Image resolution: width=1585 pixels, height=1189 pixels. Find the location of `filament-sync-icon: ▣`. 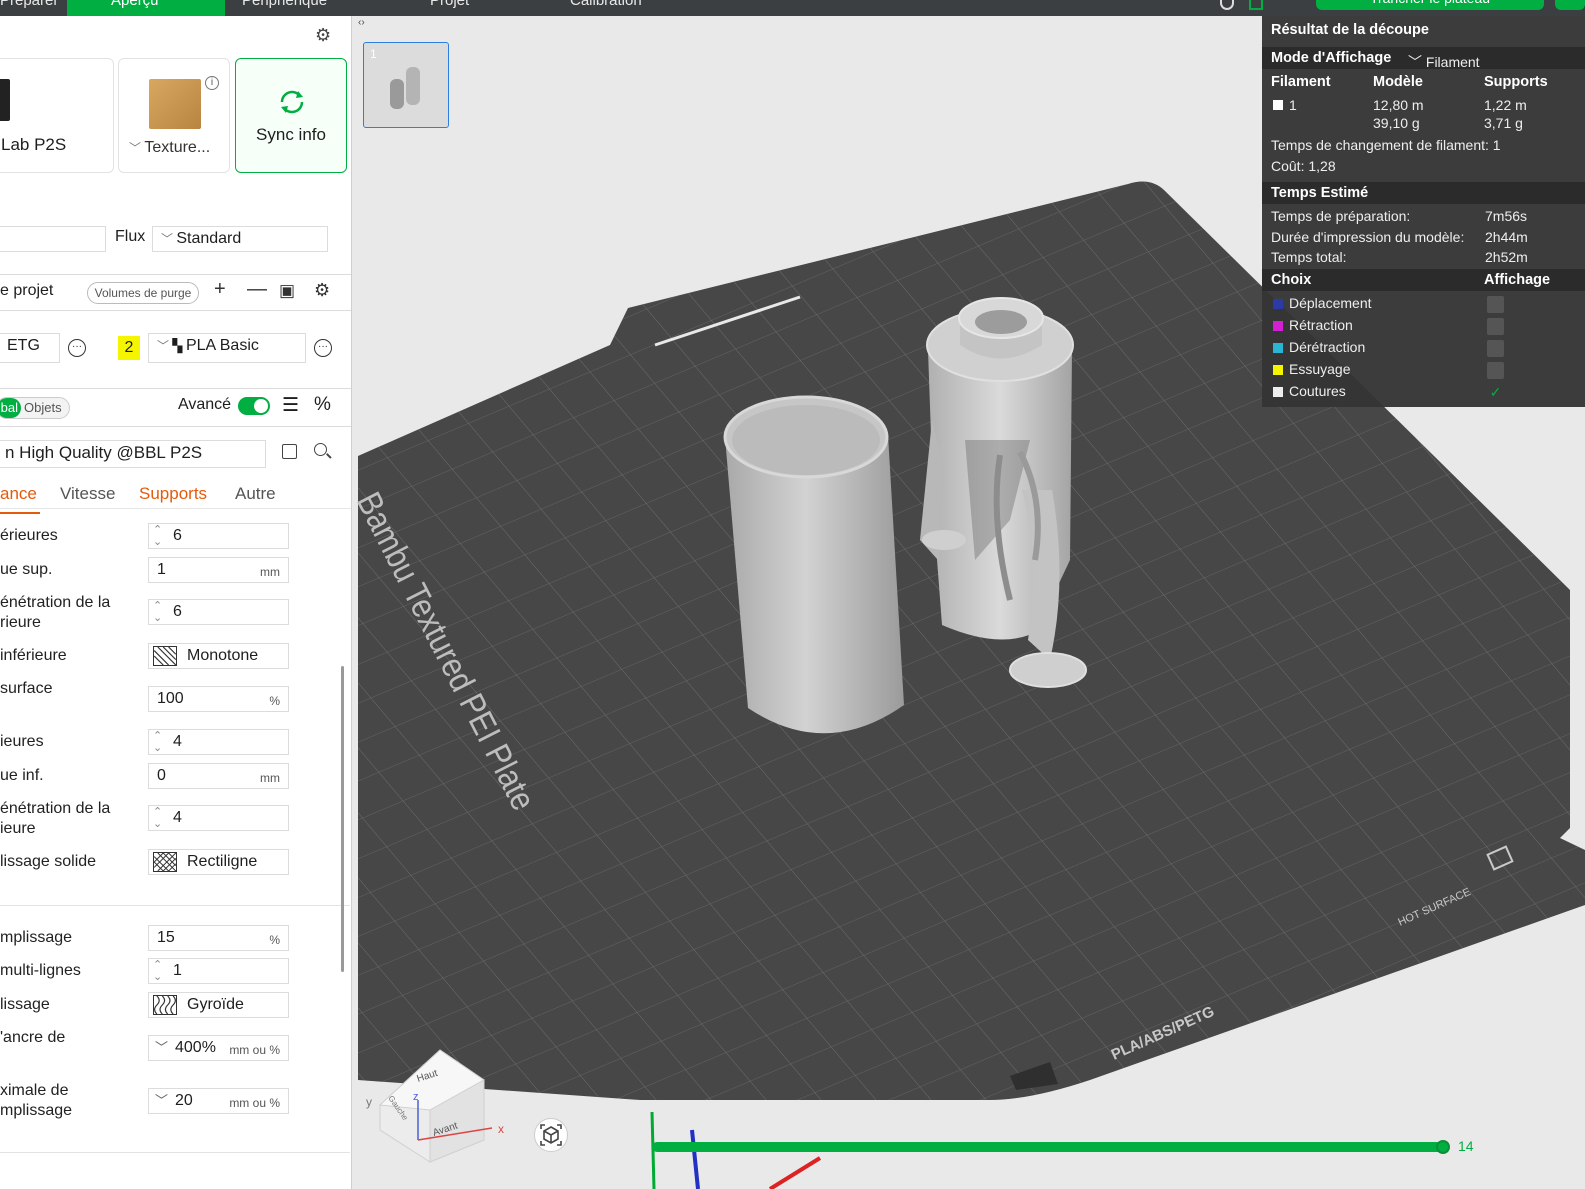

filament-sync-icon: ▣ is located at coordinates (287, 291).